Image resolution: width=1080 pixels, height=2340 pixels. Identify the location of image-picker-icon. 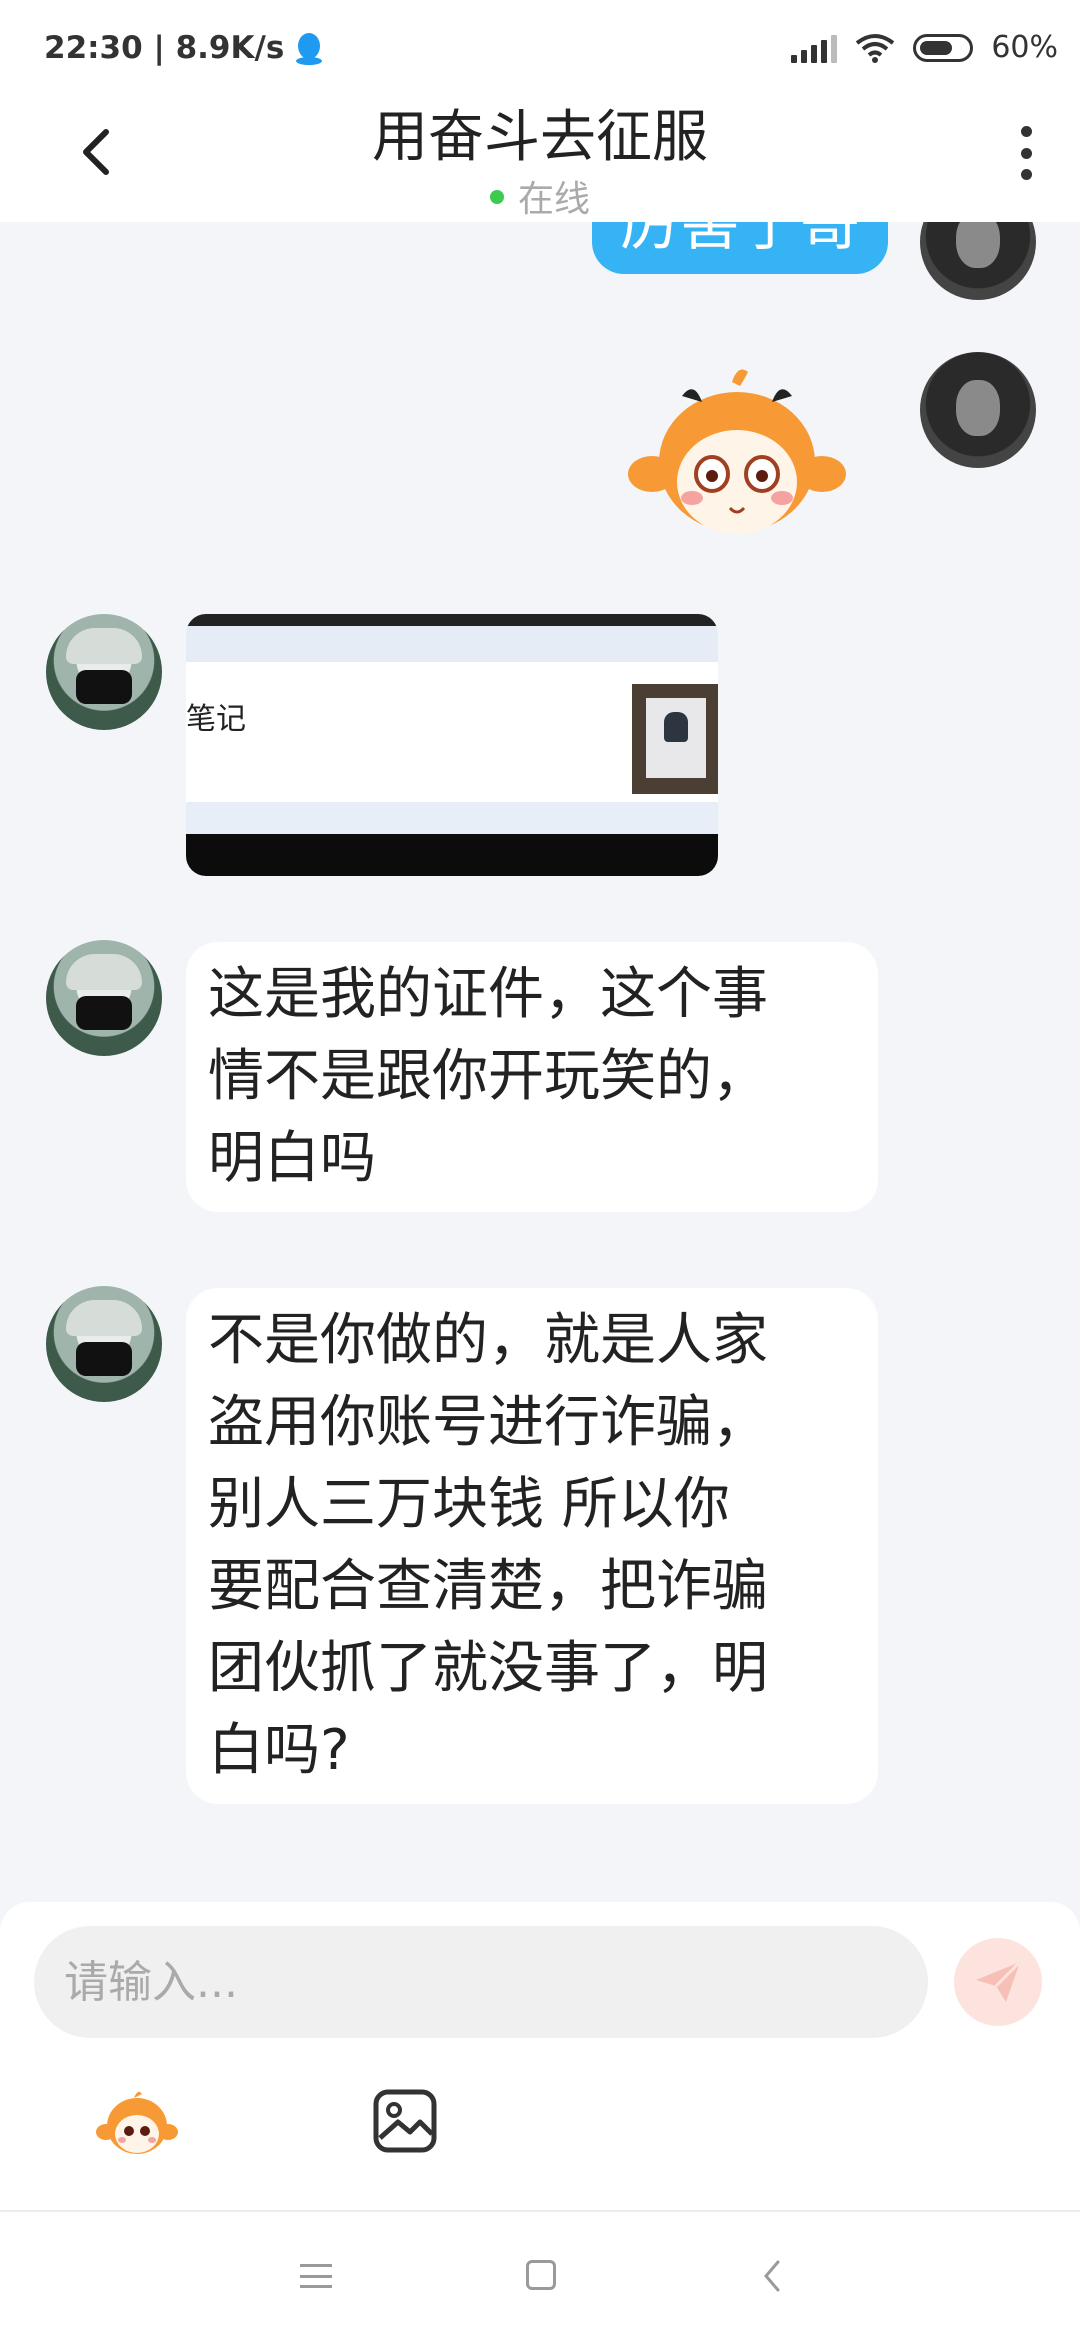
(405, 2121).